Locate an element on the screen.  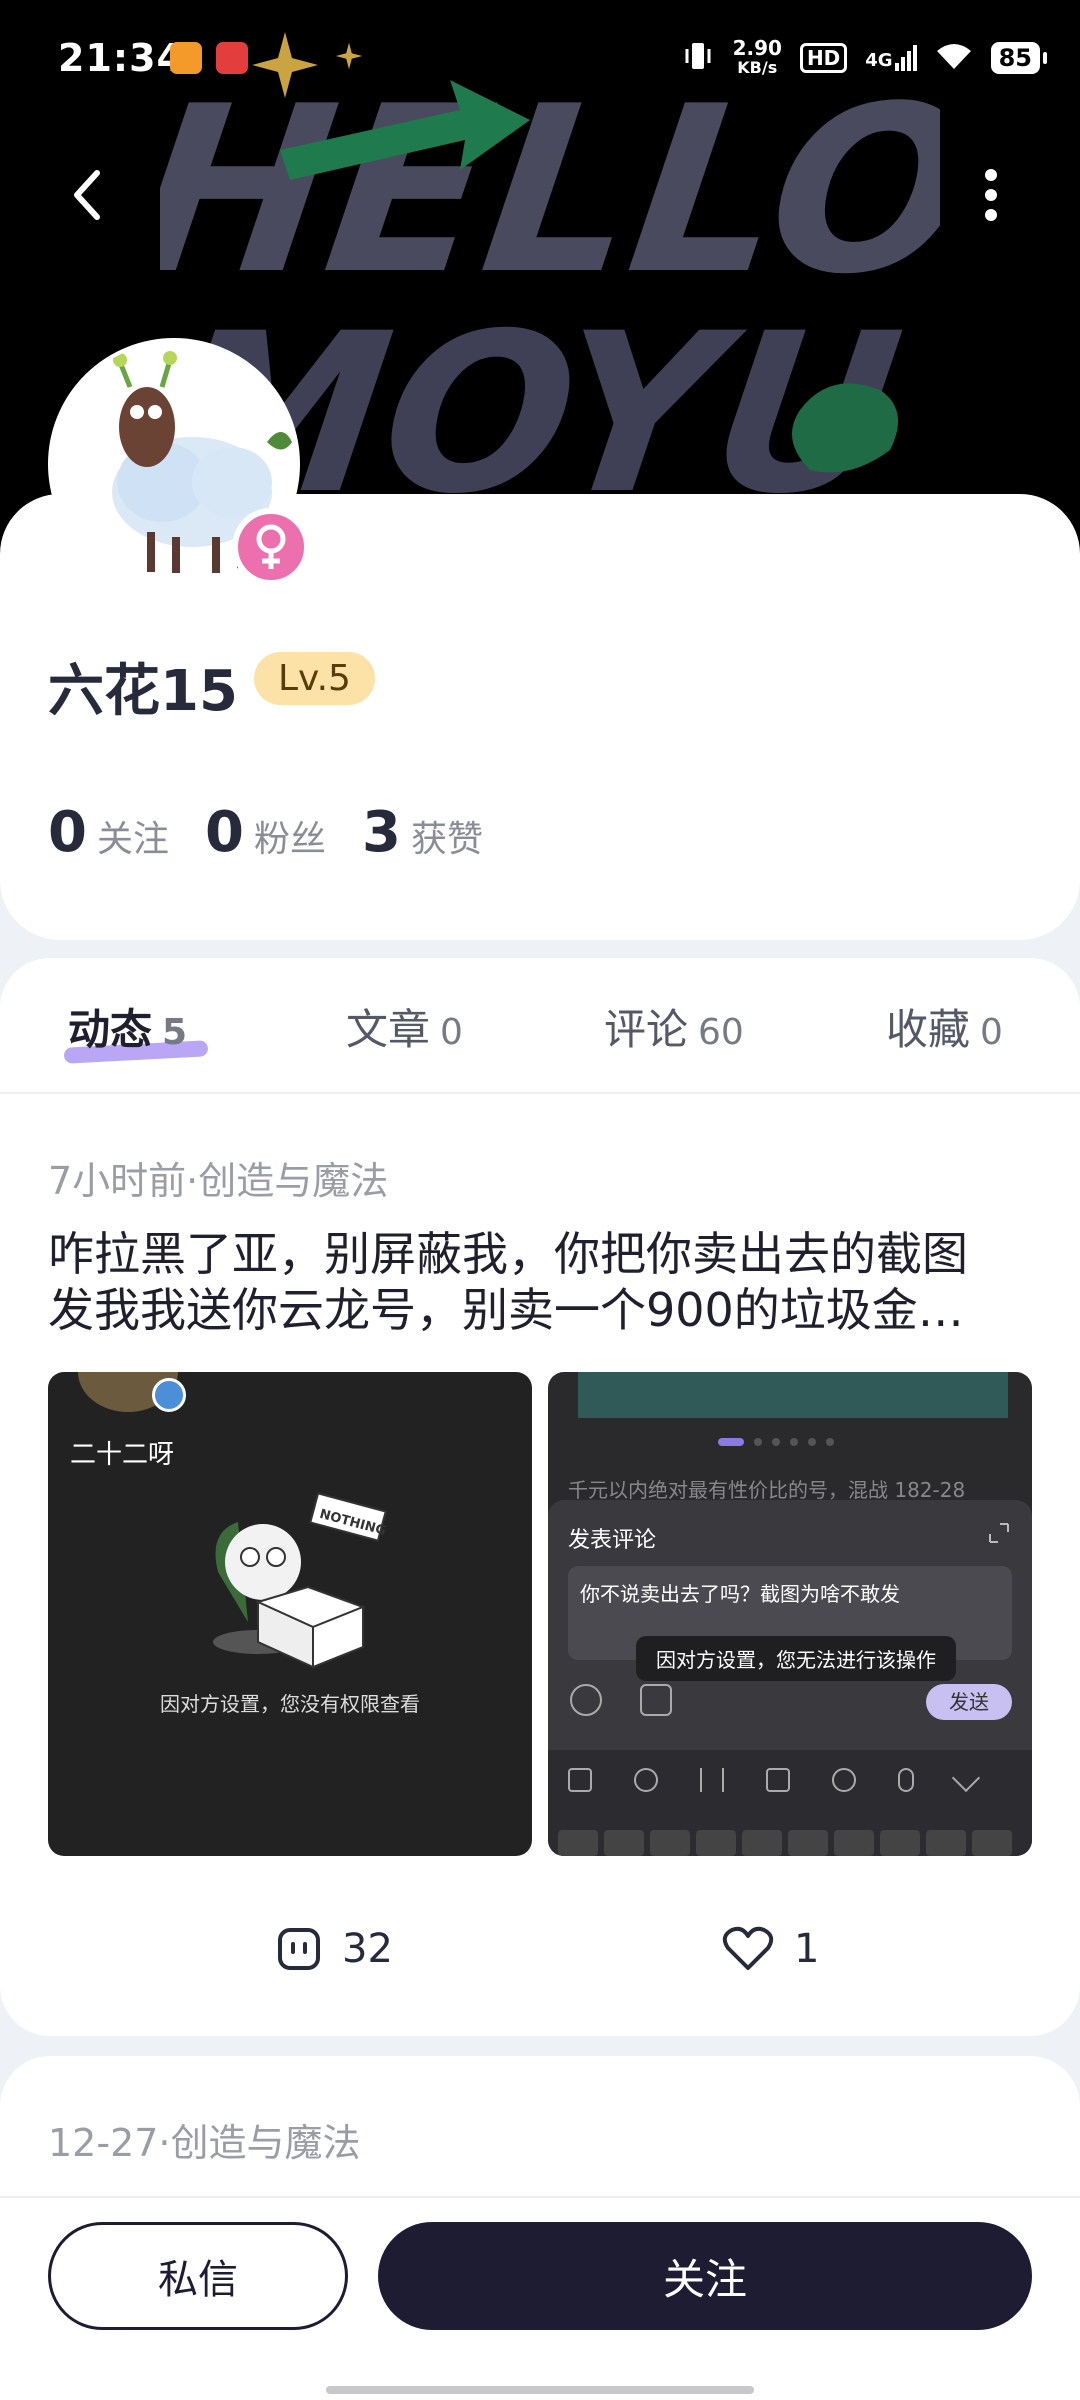
tab-favorites: 收藏 0 is located at coordinates (944, 1026).